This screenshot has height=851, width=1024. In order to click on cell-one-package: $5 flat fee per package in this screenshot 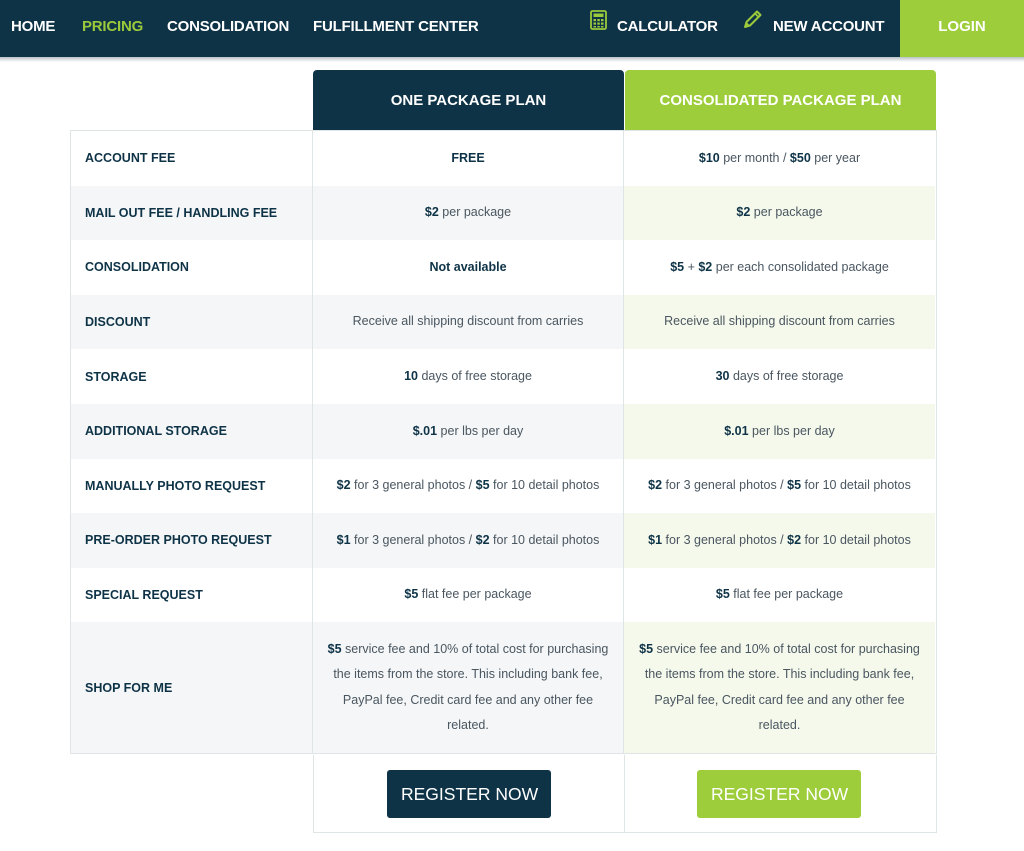, I will do `click(468, 595)`.